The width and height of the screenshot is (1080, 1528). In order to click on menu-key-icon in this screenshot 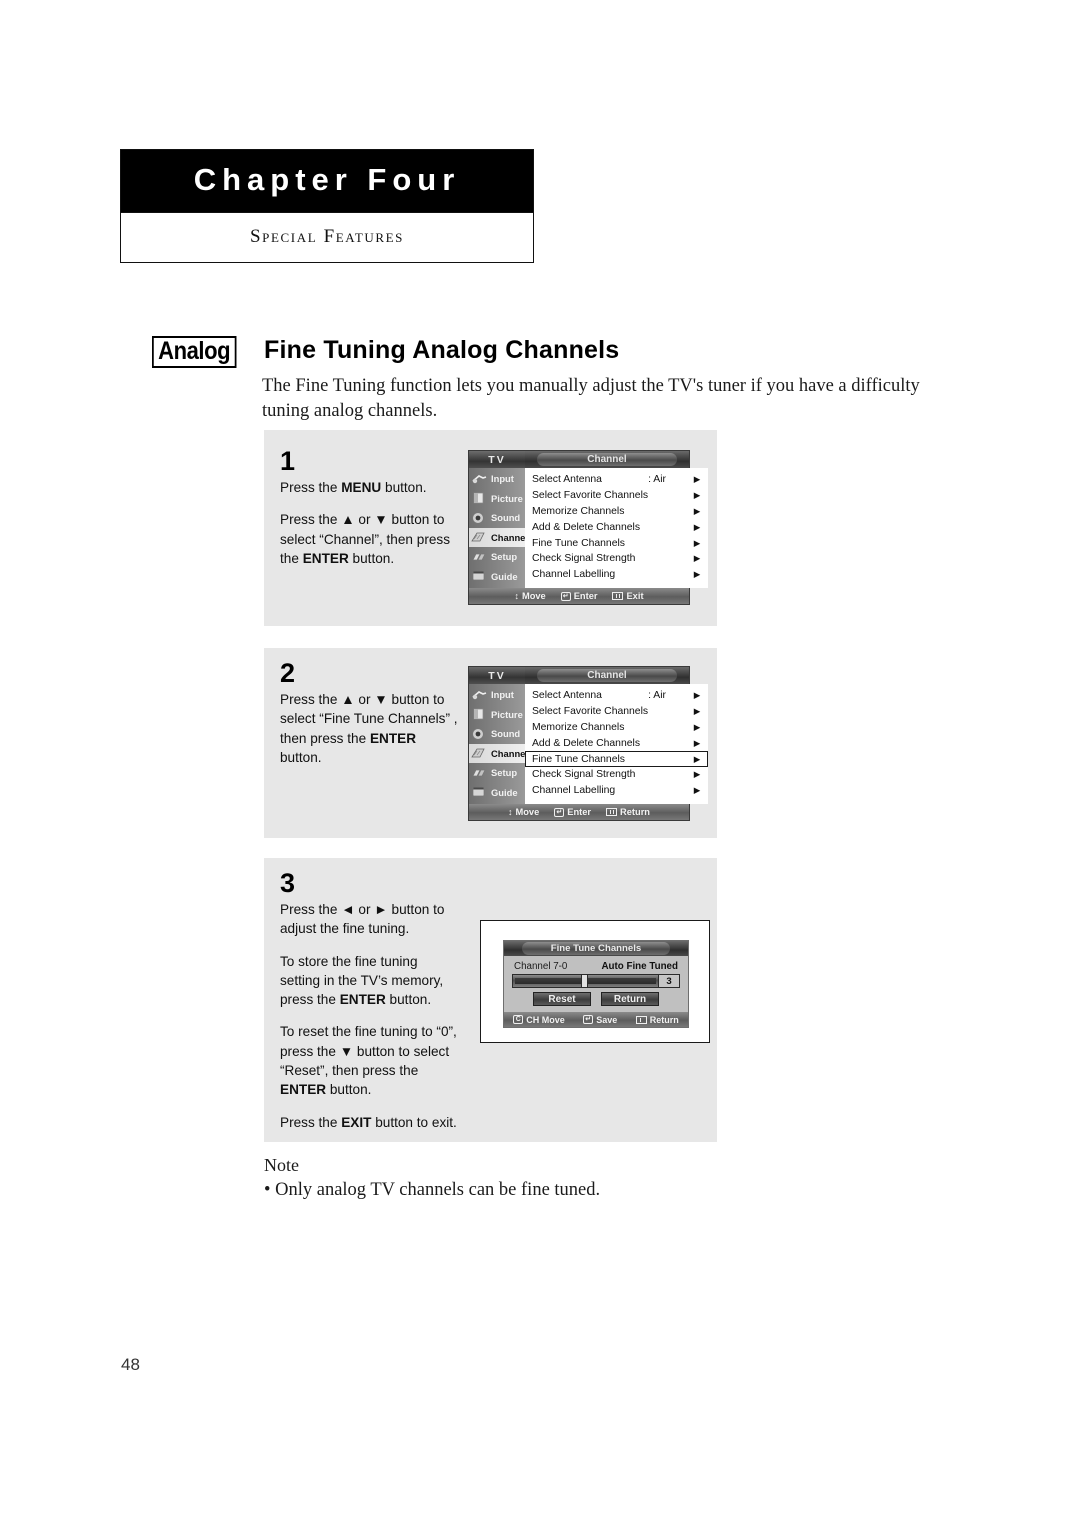, I will do `click(618, 596)`.